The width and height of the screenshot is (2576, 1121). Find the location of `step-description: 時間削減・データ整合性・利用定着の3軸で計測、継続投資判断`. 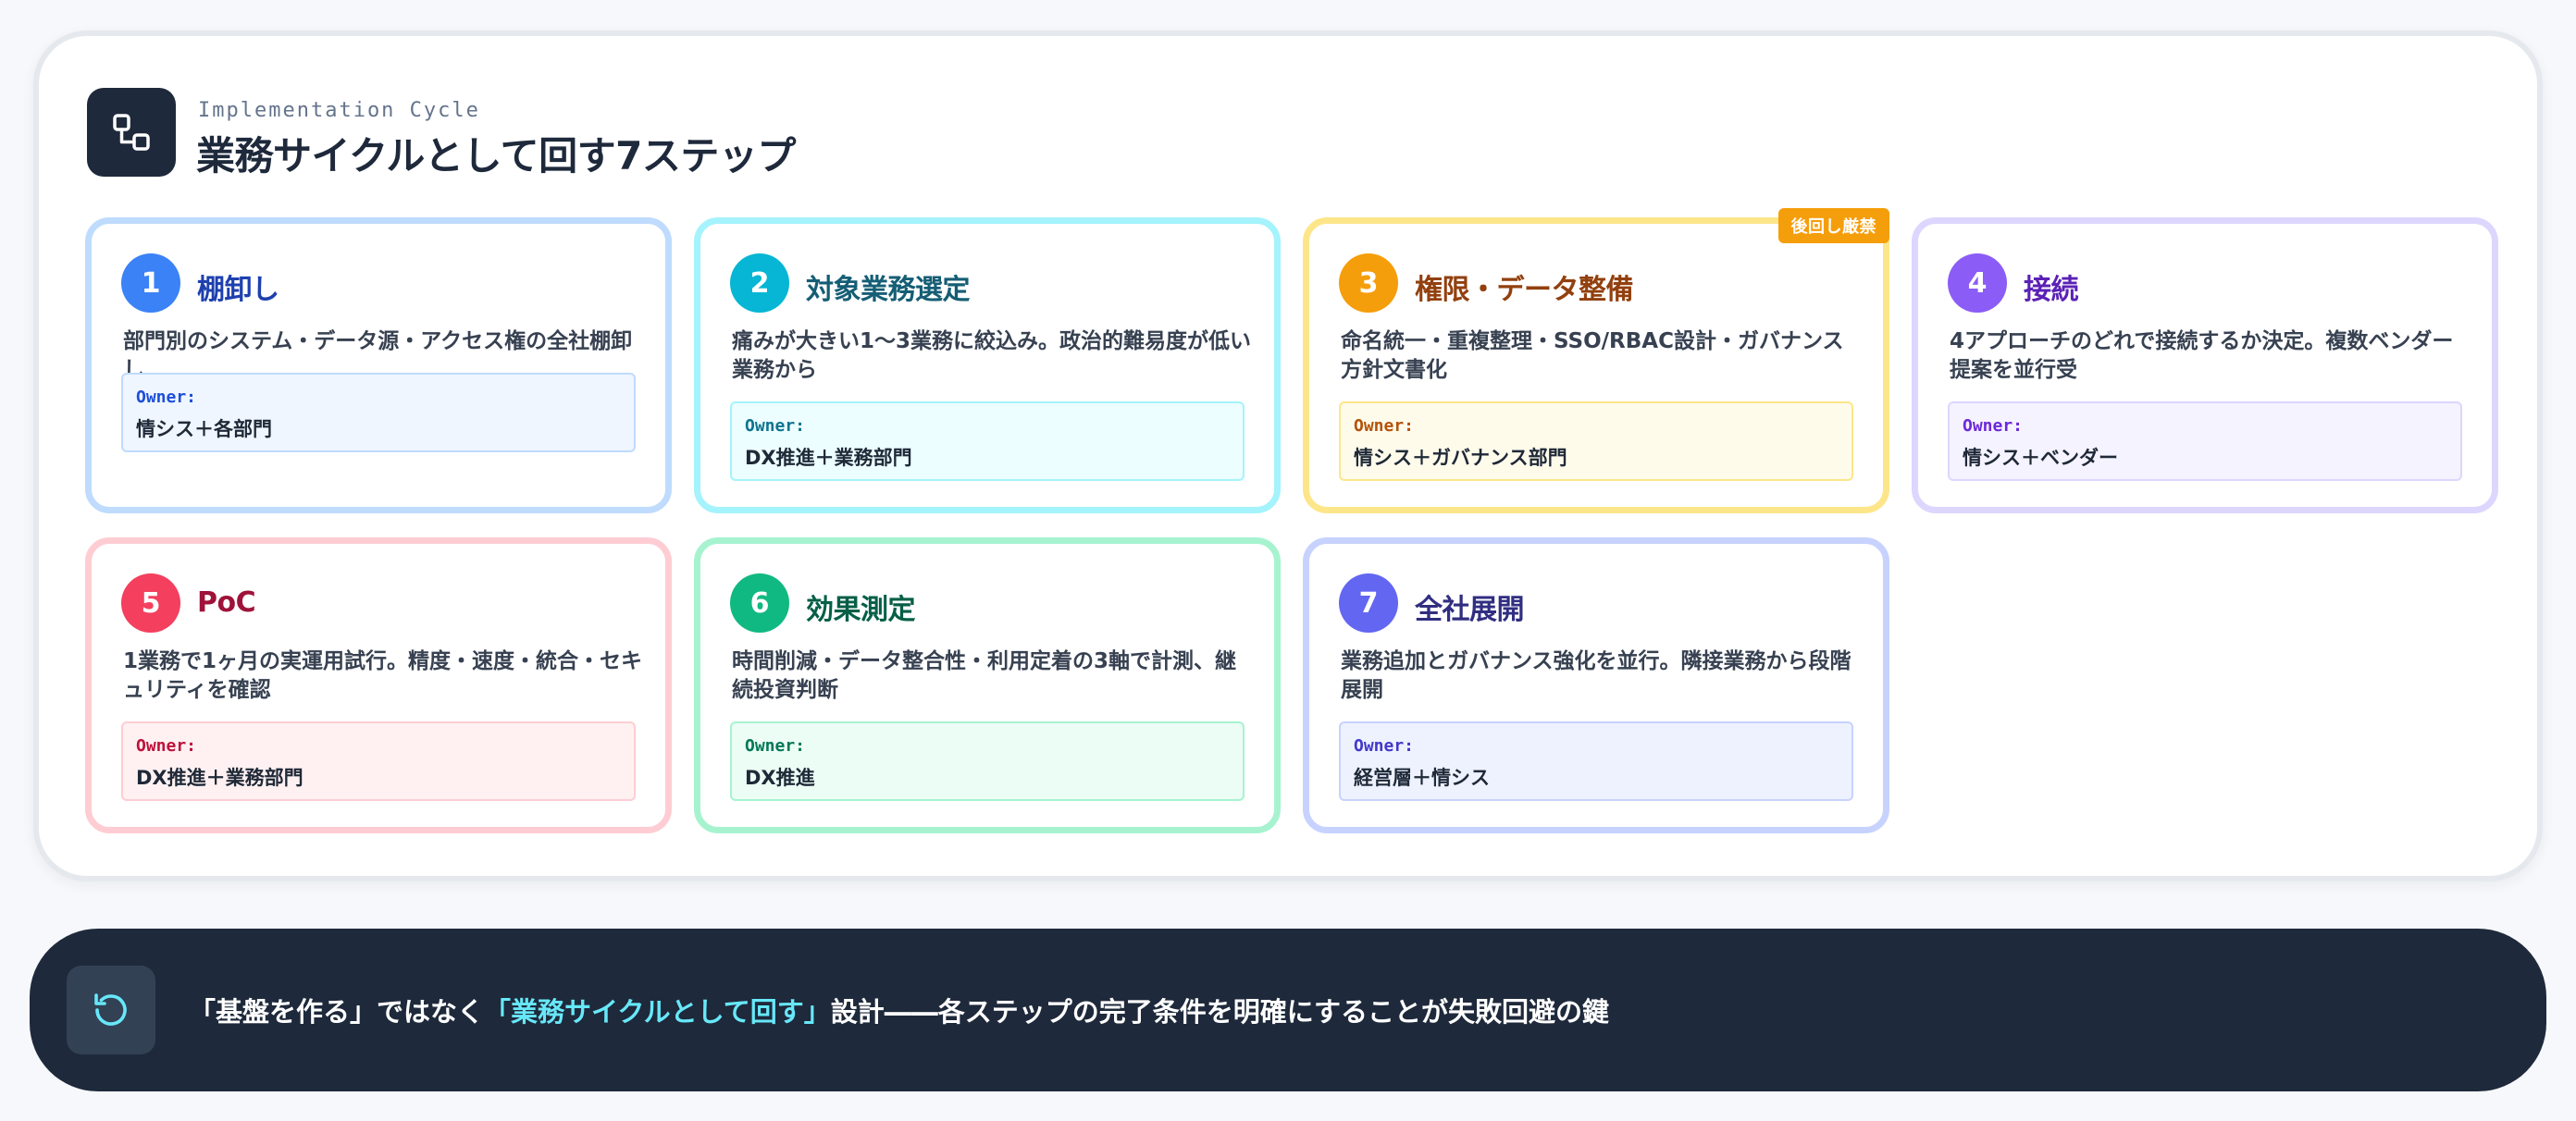

step-description: 時間削減・データ整合性・利用定着の3軸で計測、継続投資判断 is located at coordinates (985, 676).